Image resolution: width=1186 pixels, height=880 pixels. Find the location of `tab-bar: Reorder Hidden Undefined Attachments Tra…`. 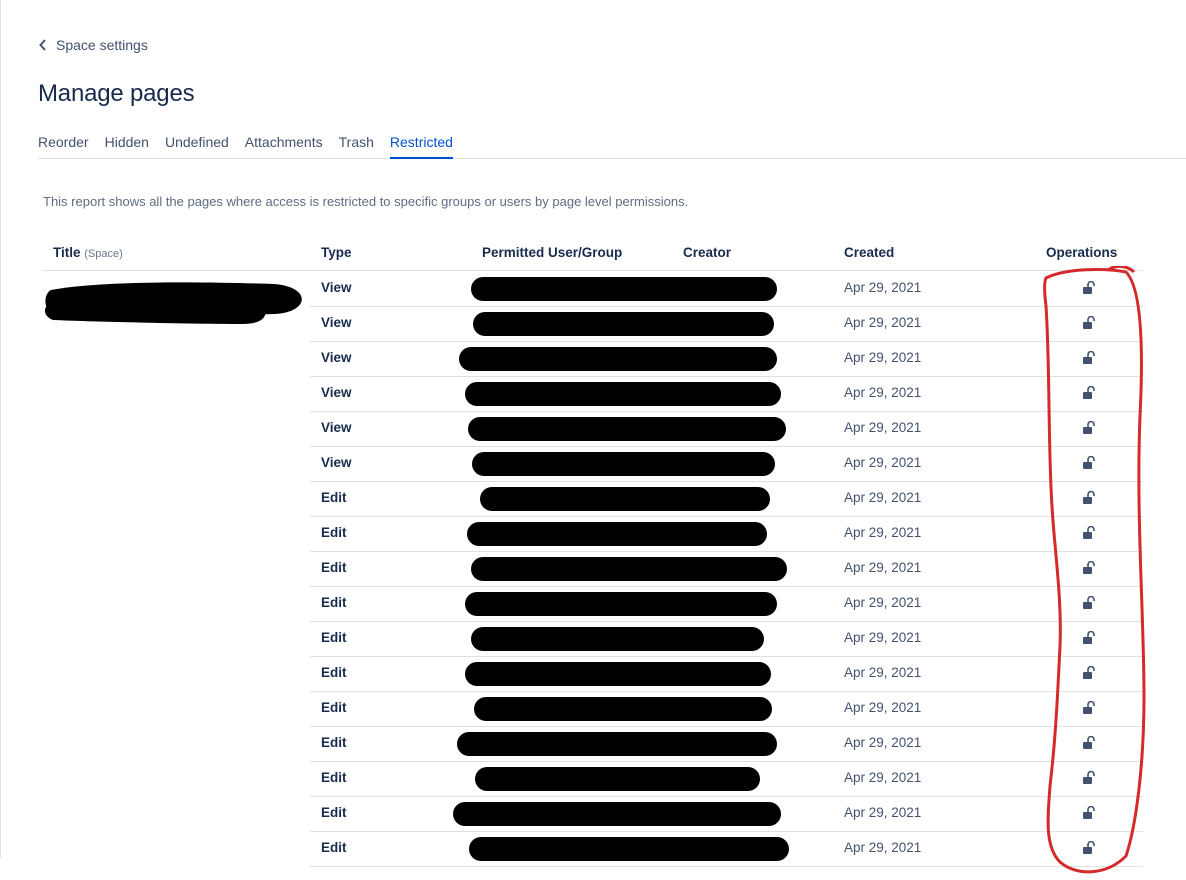

tab-bar: Reorder Hidden Undefined Attachments Tra… is located at coordinates (612, 146).